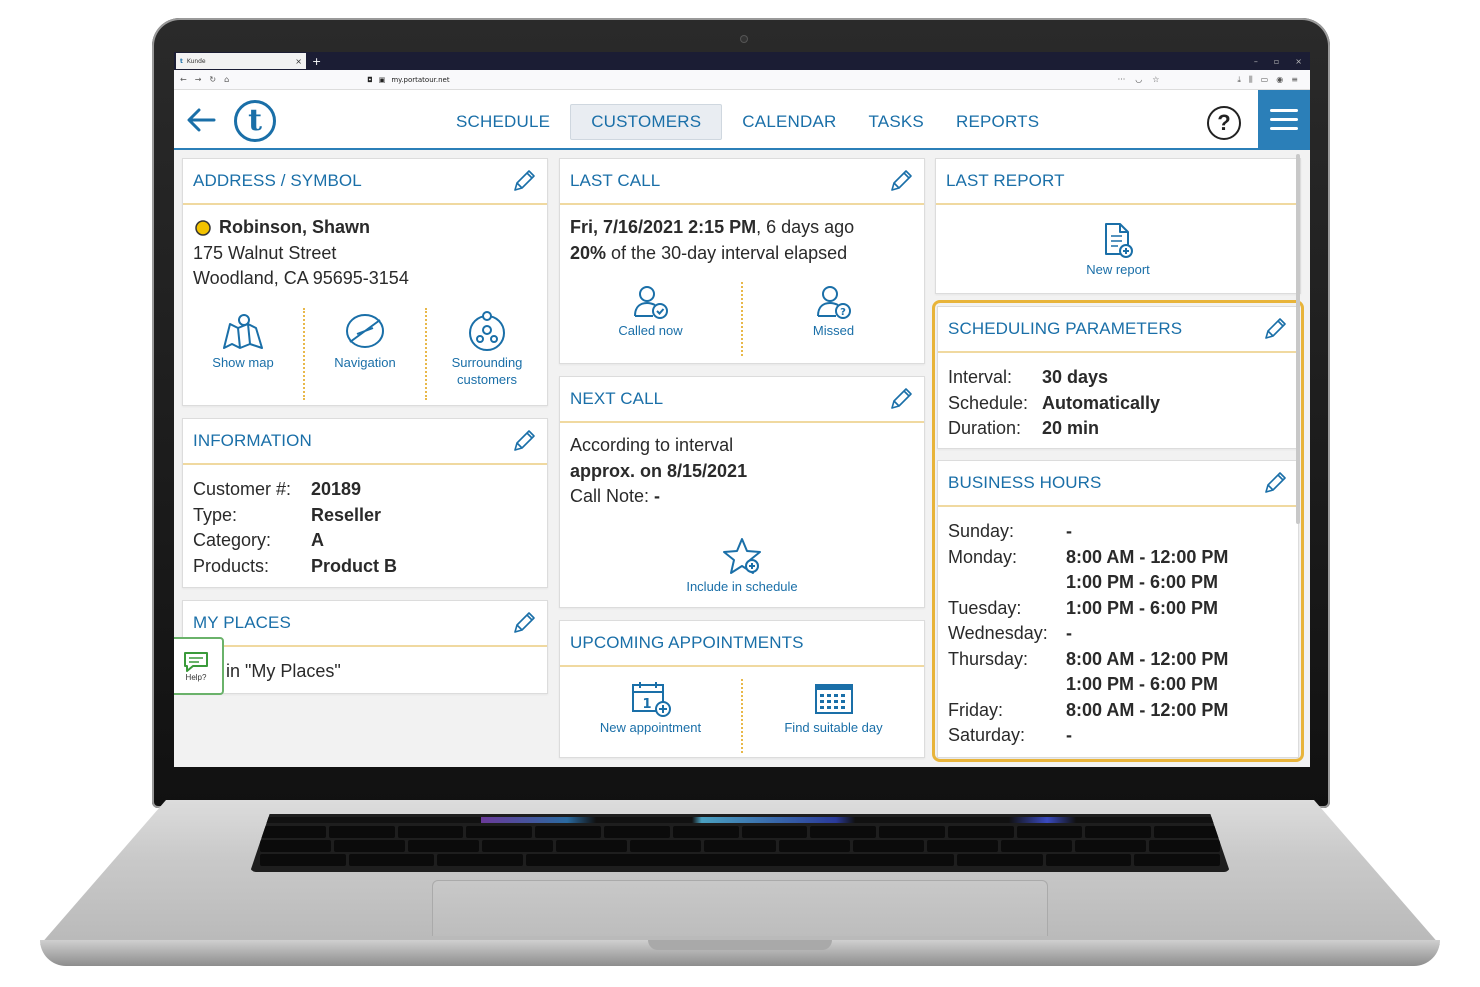 This screenshot has height=987, width=1480. Describe the element at coordinates (183, 79) in the screenshot. I see `back-nav-icon: ←` at that location.